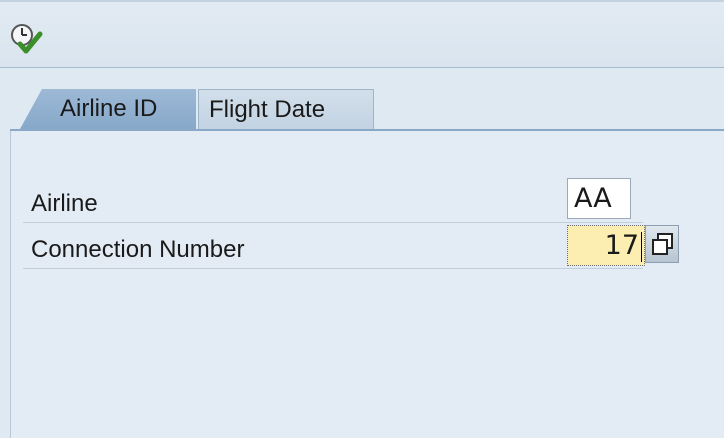 The width and height of the screenshot is (724, 438). Describe the element at coordinates (333, 200) in the screenshot. I see `airline-row: Airline AA` at that location.